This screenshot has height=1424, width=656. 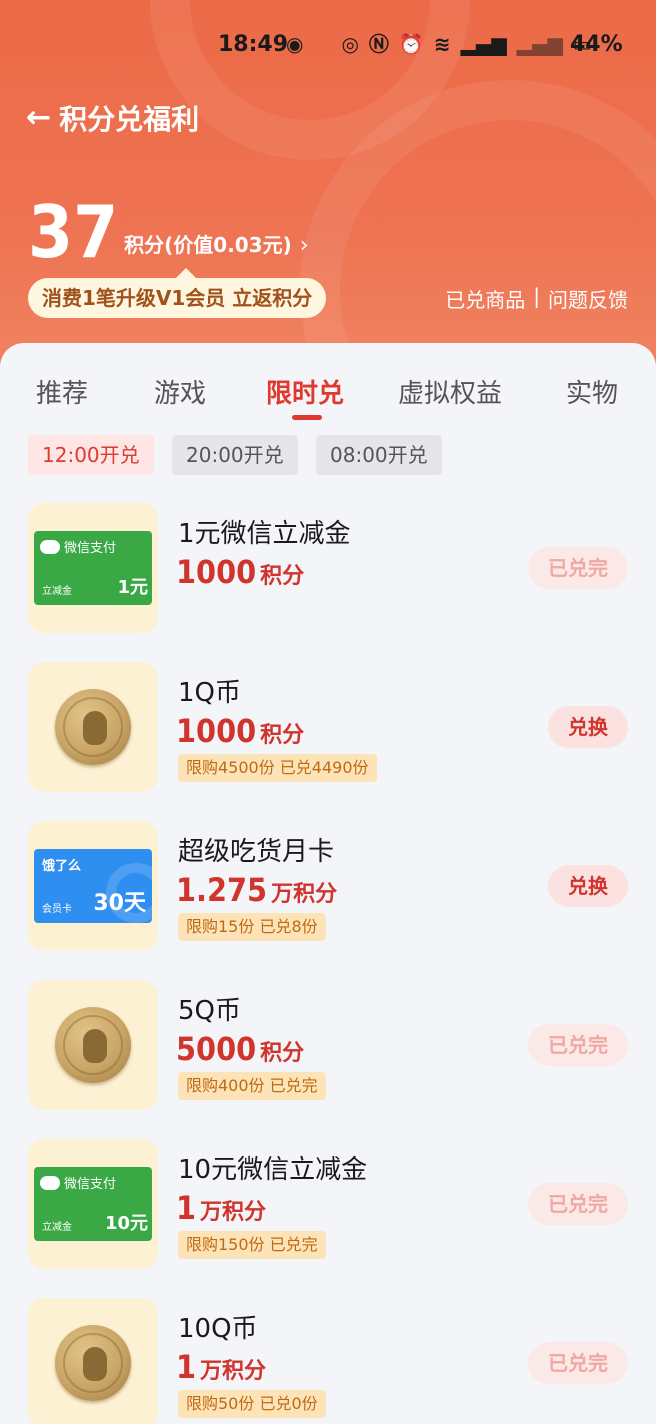 I want to click on purchase-limit-badge: 限购50份 已兑0份, so click(x=252, y=1404).